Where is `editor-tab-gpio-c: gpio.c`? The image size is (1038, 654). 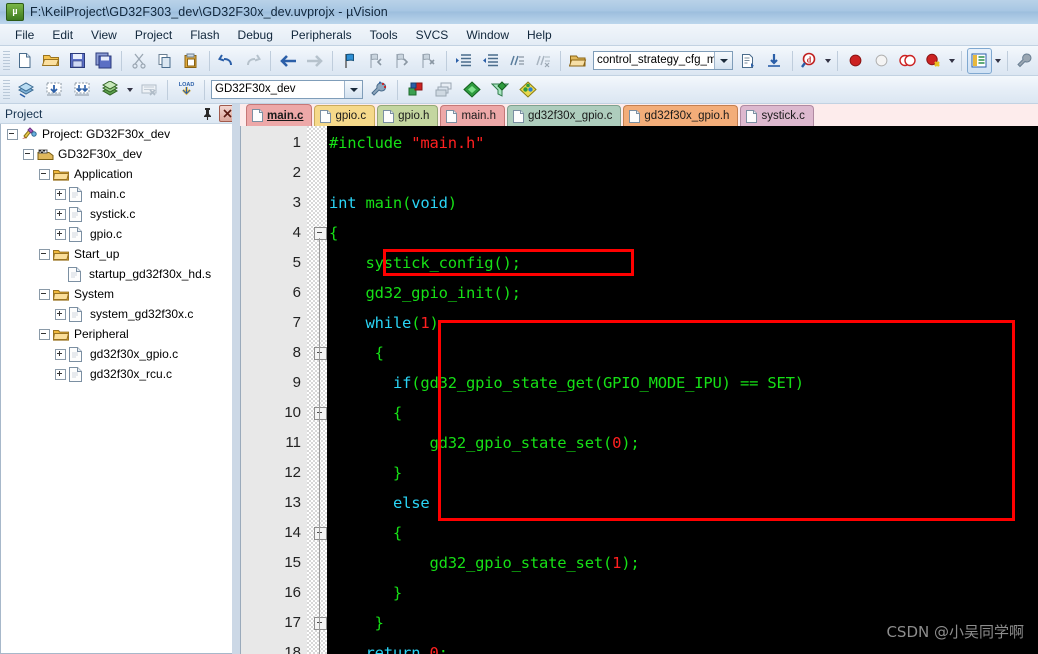
editor-tab-gpio-c: gpio.c is located at coordinates (345, 115).